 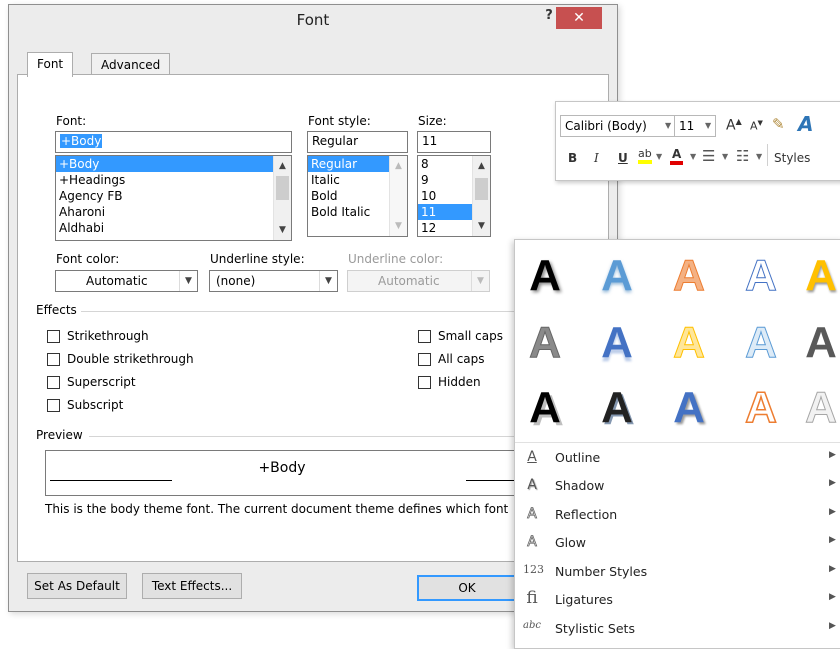 I want to click on menu-item-number-styles: 123 Number Styles ▶, so click(x=677, y=572).